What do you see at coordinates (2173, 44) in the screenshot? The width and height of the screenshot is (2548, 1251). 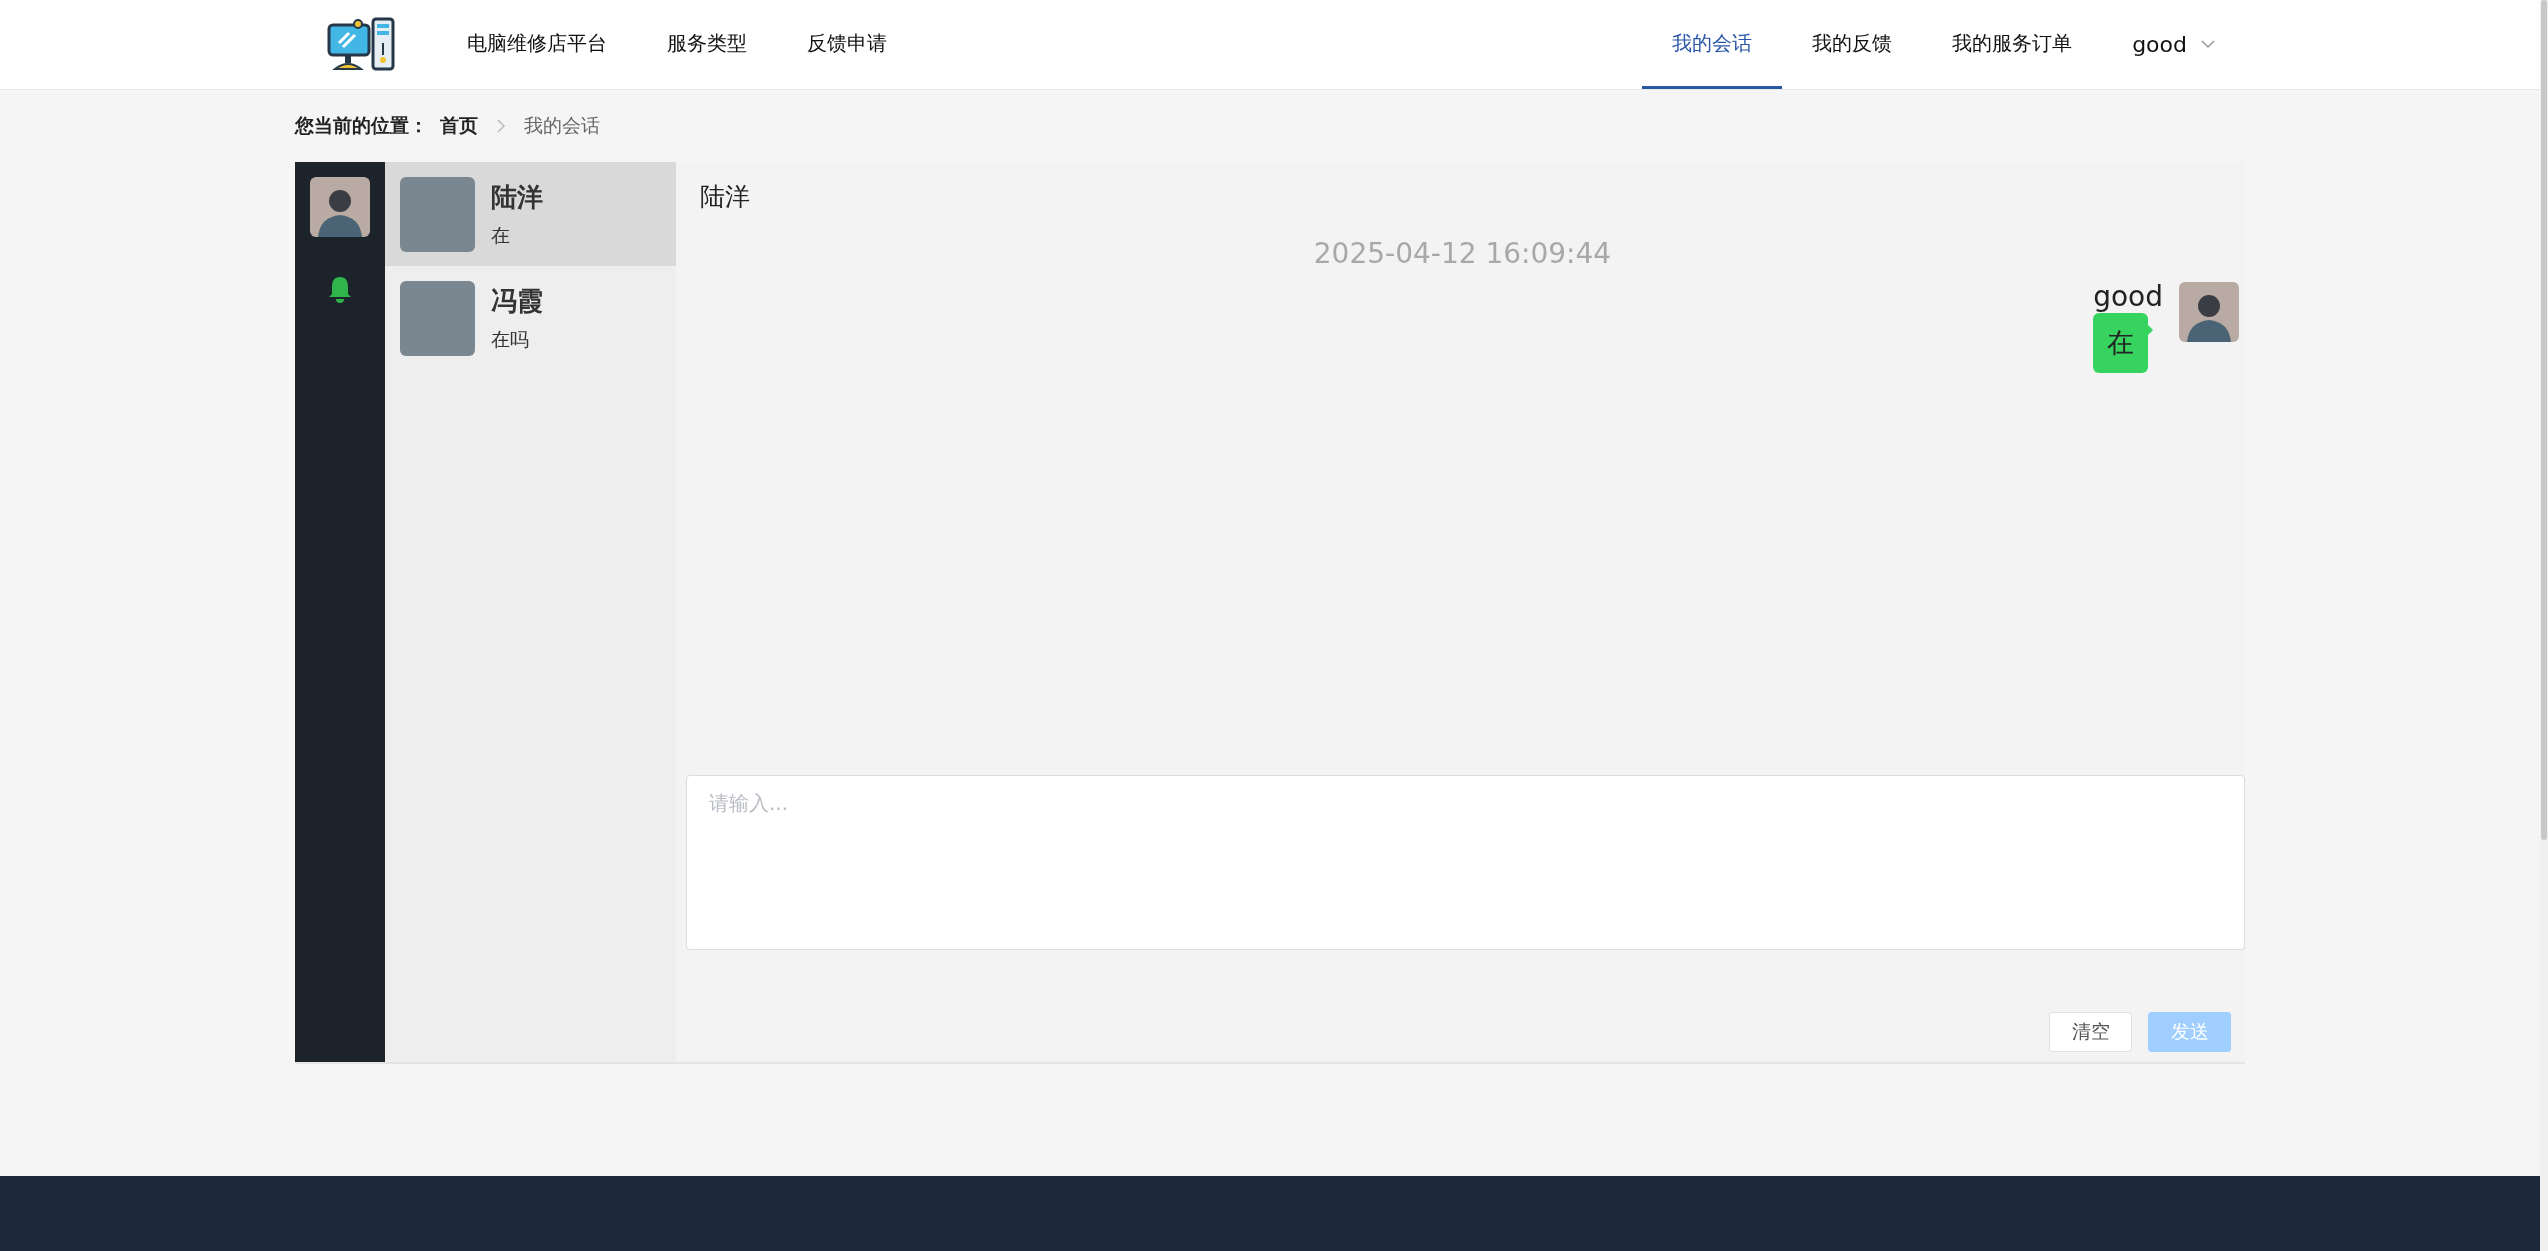 I see `user-menu: good` at bounding box center [2173, 44].